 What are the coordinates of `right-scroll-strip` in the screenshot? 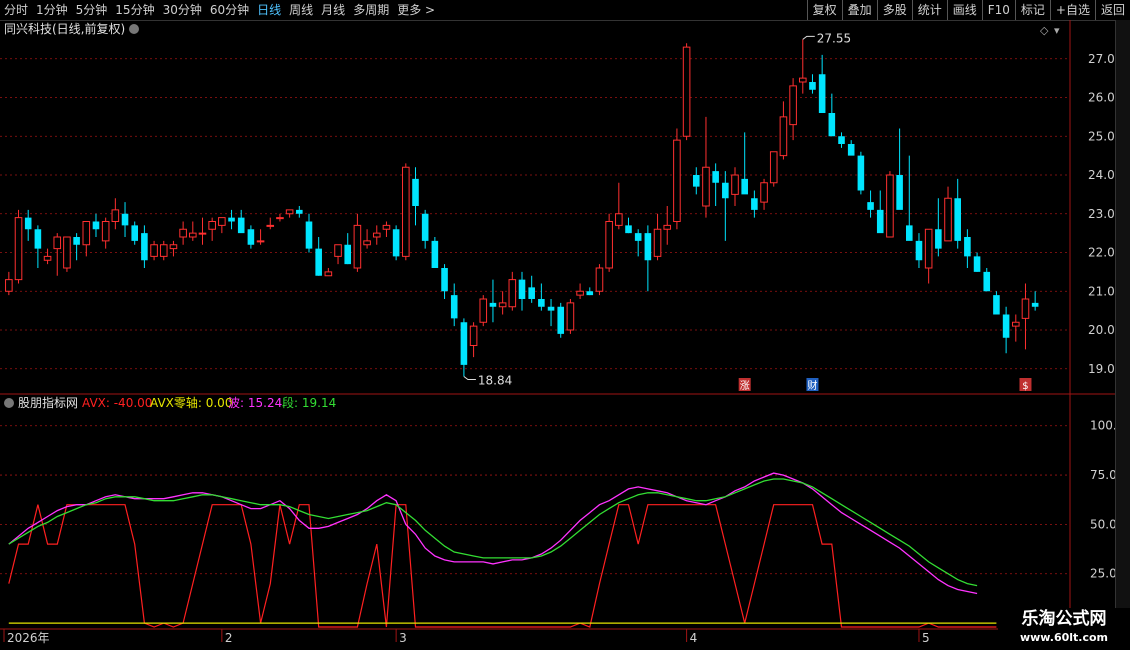 It's located at (1122, 335).